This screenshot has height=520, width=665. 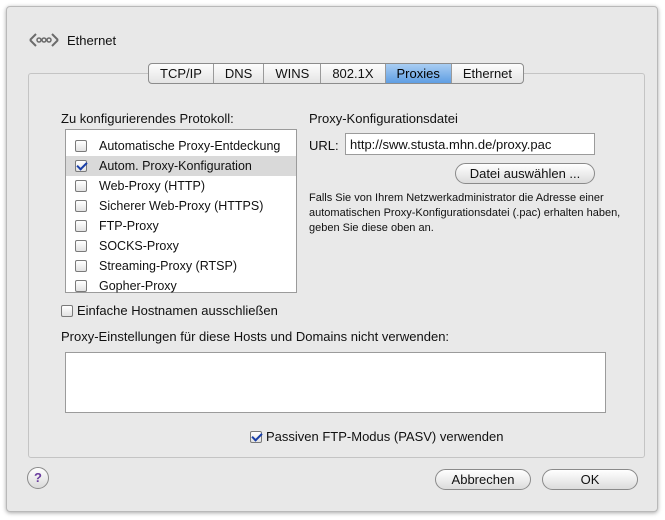 I want to click on config-file-heading: Proxy-Konfigurationsdatei, so click(x=383, y=118).